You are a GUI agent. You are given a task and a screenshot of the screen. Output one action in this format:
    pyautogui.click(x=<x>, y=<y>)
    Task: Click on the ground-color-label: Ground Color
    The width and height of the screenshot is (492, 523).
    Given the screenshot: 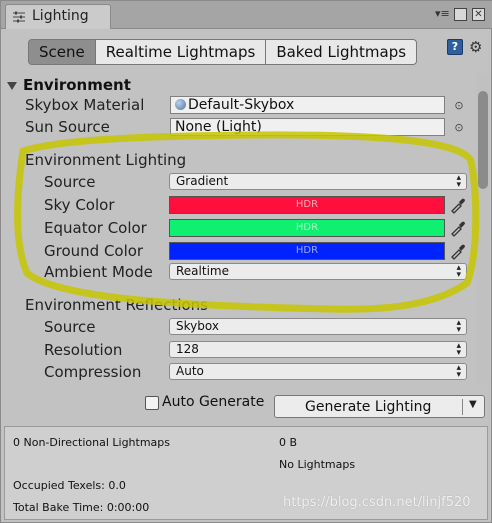 What is the action you would take?
    pyautogui.click(x=94, y=251)
    